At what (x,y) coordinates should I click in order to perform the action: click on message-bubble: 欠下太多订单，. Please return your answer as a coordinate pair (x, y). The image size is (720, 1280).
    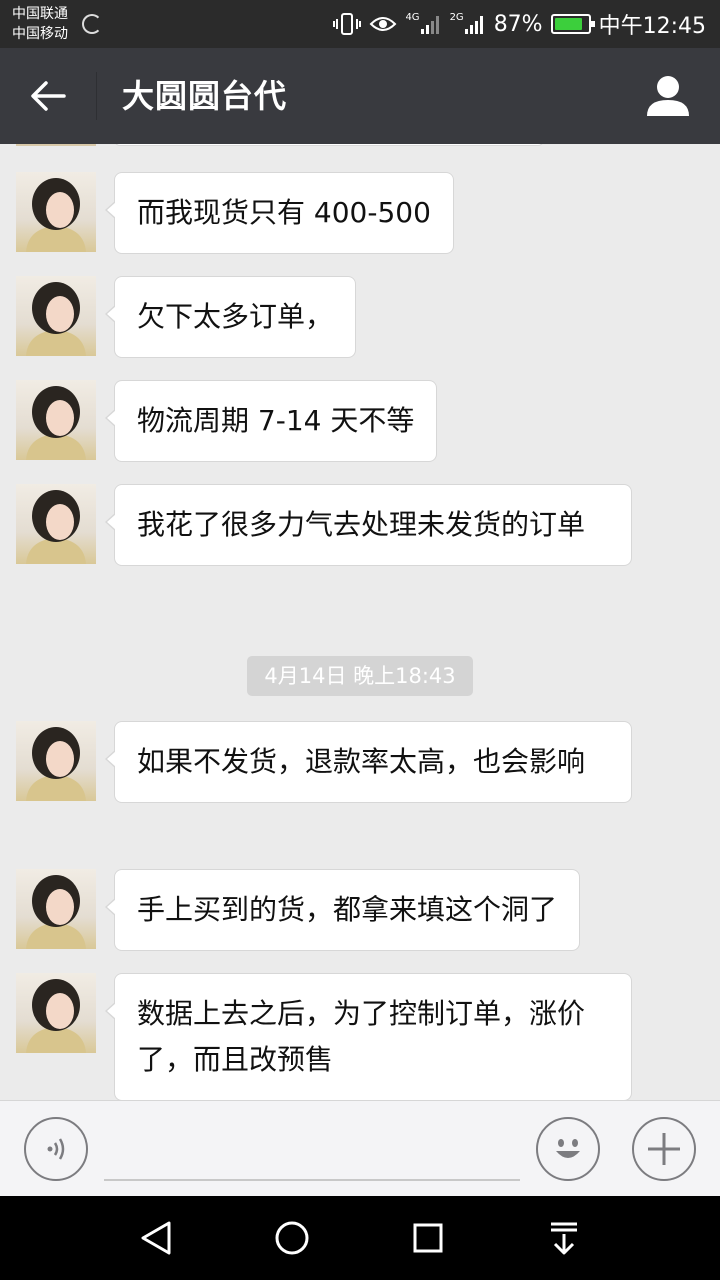
    Looking at the image, I should click on (230, 317).